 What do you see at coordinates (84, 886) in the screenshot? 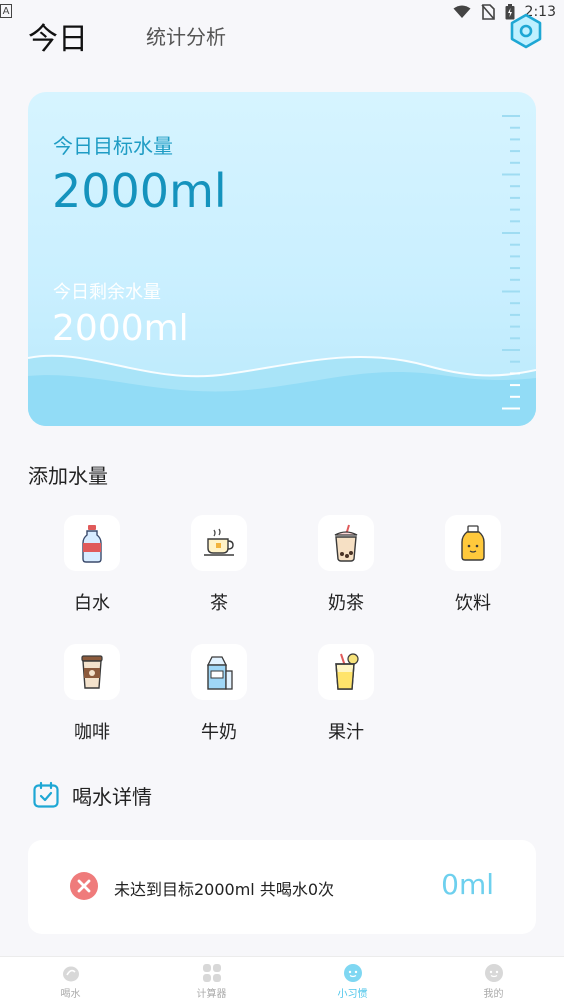
I see `fail-x-icon` at bounding box center [84, 886].